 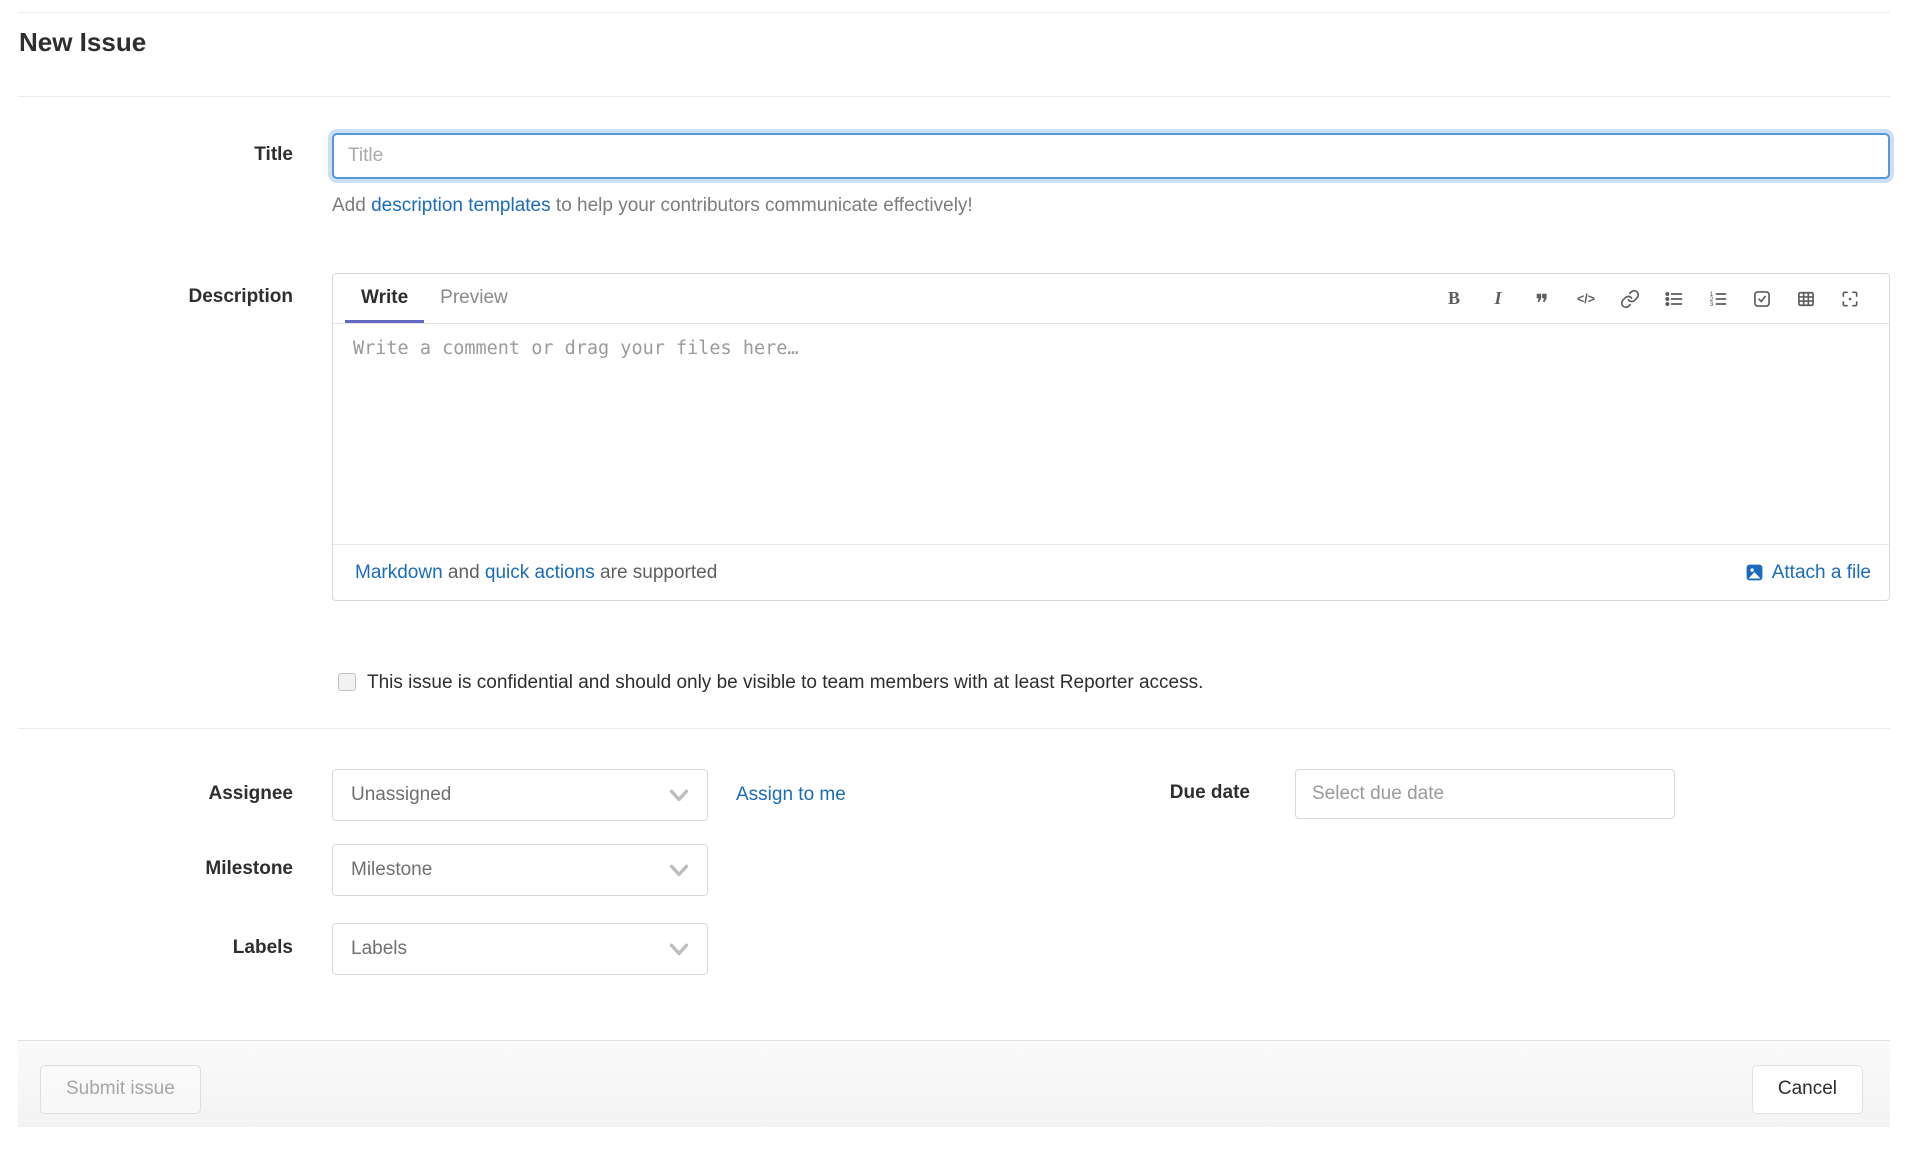 I want to click on attach-a-file-label: Attach a file, so click(x=1821, y=572).